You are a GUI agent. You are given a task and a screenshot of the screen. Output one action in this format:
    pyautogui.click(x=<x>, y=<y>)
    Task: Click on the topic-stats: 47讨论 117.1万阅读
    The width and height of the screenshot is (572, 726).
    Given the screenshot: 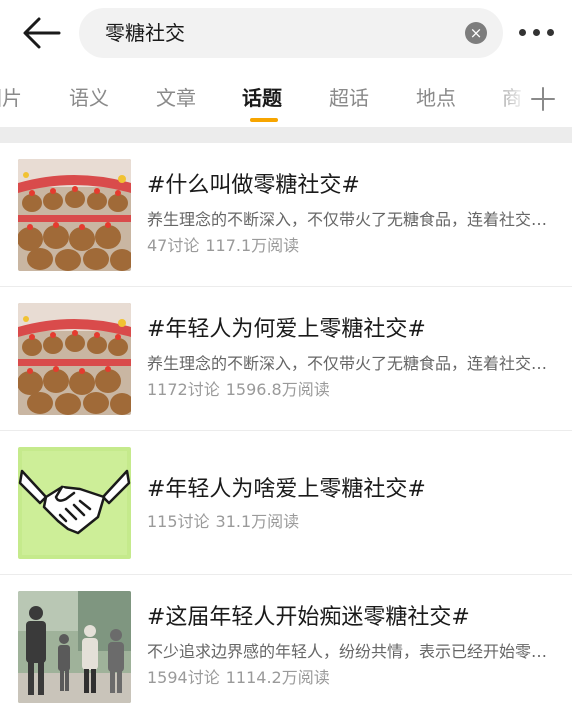 What is the action you would take?
    pyautogui.click(x=223, y=246)
    